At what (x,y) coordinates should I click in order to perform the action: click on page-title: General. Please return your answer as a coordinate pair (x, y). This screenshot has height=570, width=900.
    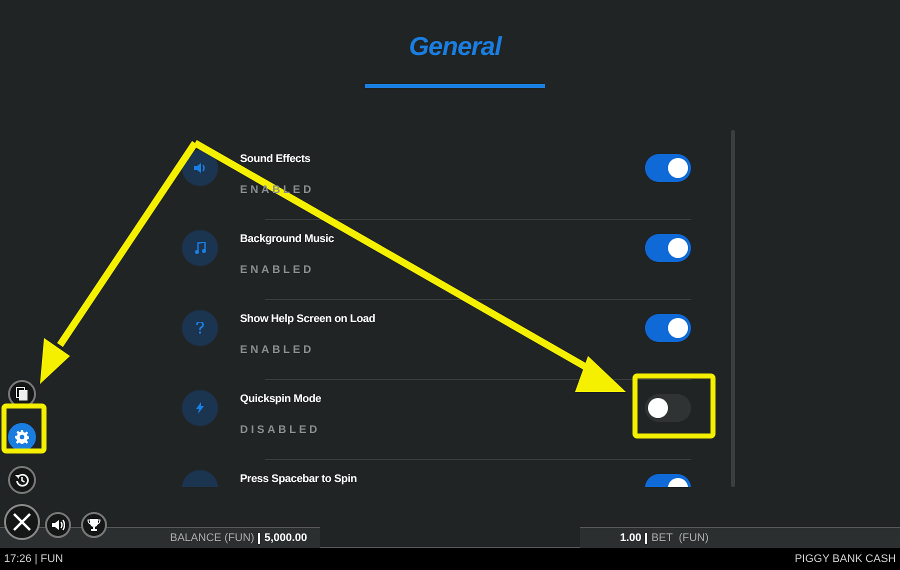
    Looking at the image, I should click on (455, 46).